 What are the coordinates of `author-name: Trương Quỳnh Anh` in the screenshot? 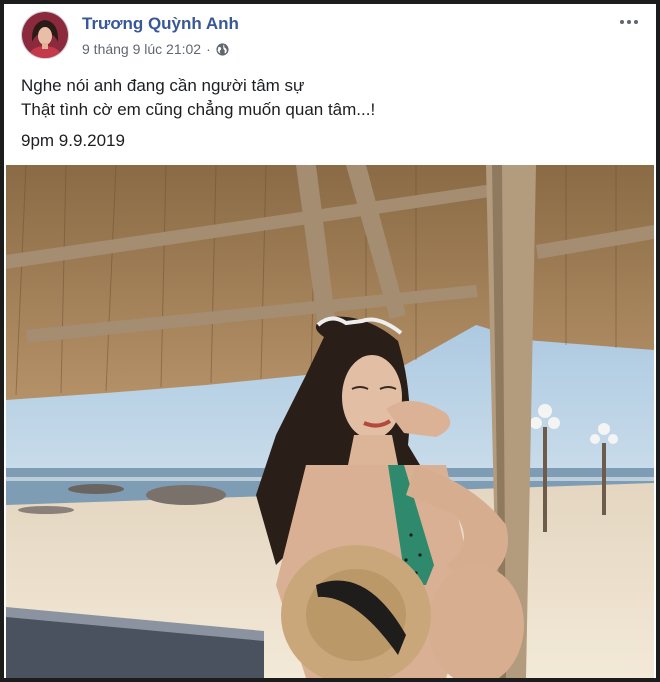 It's located at (160, 24).